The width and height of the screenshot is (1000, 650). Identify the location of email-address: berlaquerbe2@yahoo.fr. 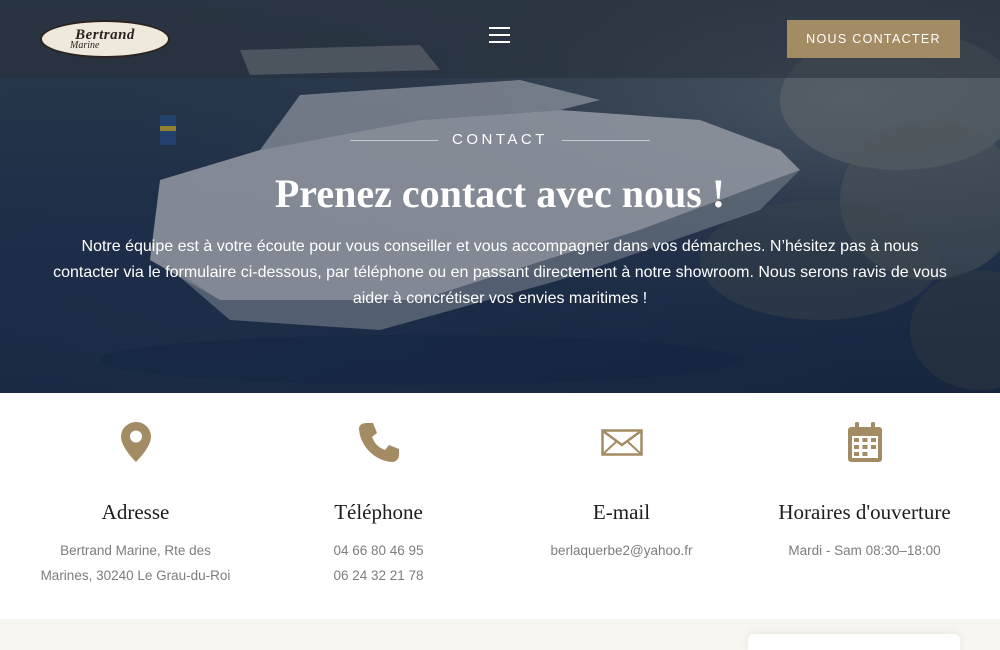
(621, 550).